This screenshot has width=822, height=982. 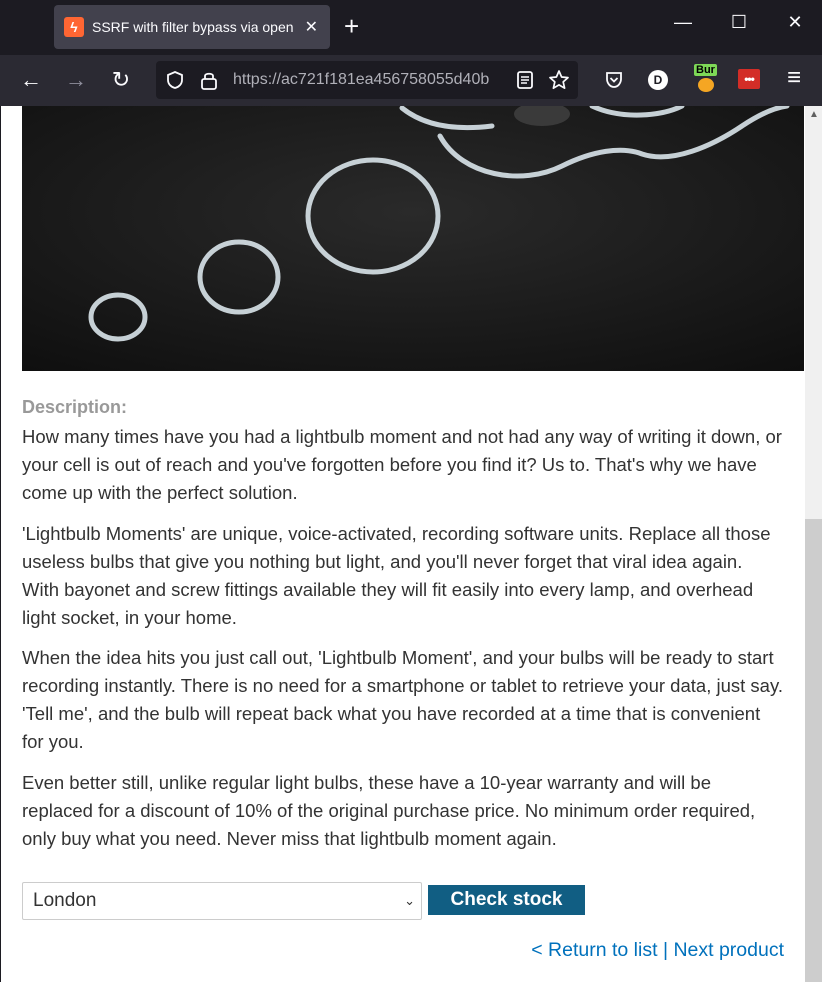 What do you see at coordinates (657, 950) in the screenshot?
I see `product-navigation: < Return to list | Next product` at bounding box center [657, 950].